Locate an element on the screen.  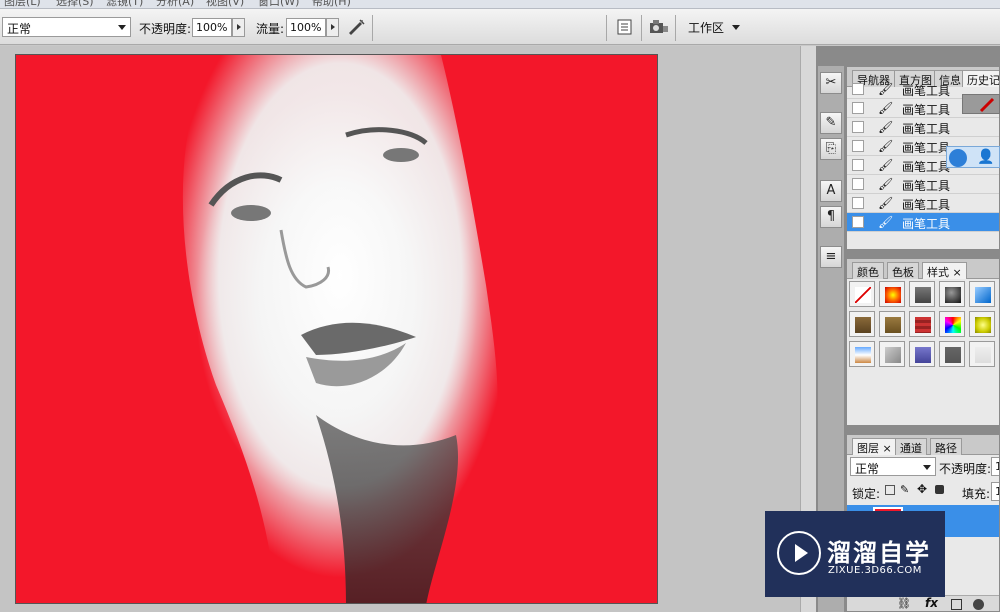
styles-panel: 颜色 色板 样式 × is located at coordinates (923, 342).